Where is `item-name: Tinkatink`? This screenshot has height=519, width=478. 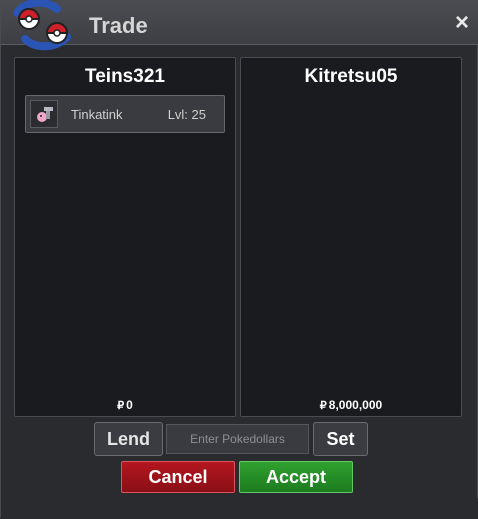
item-name: Tinkatink is located at coordinates (97, 114).